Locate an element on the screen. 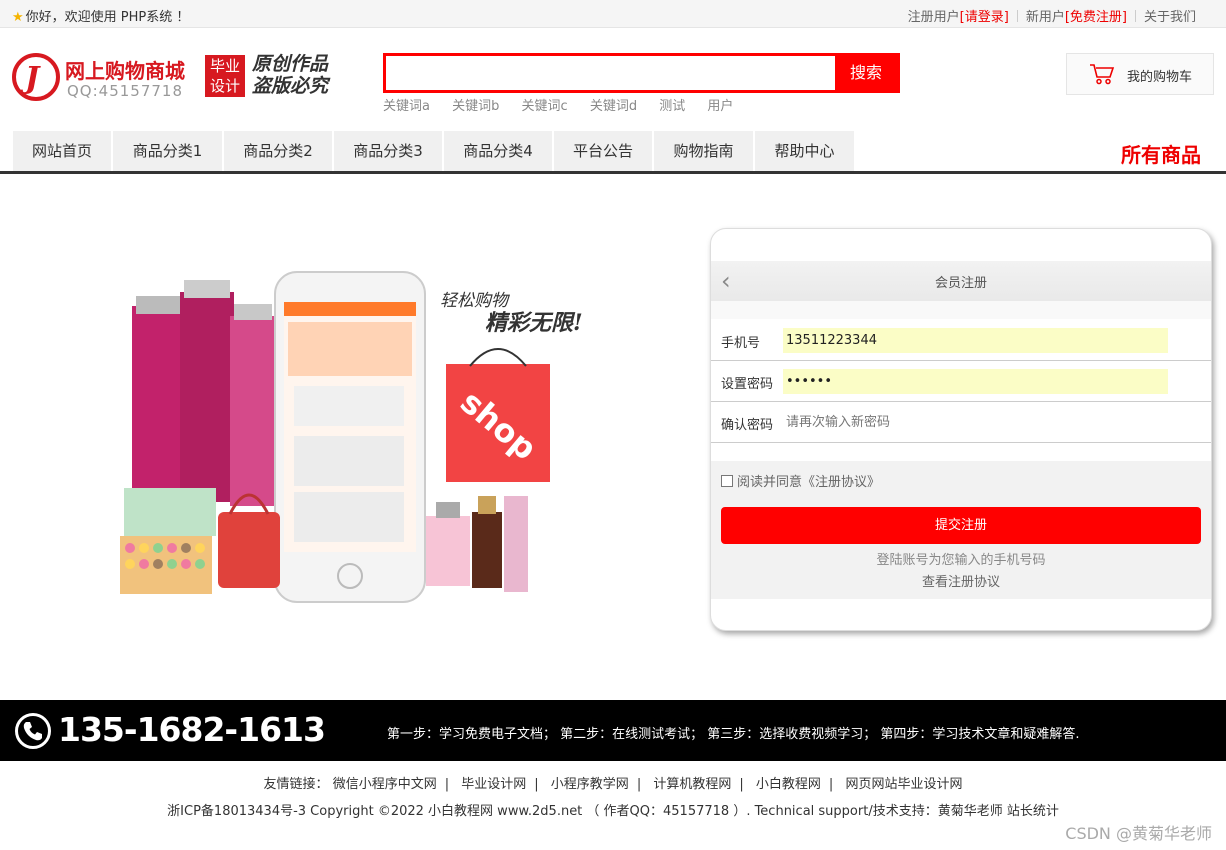 This screenshot has height=850, width=1226. phone-row: 手机号 13511223344 is located at coordinates (961, 340).